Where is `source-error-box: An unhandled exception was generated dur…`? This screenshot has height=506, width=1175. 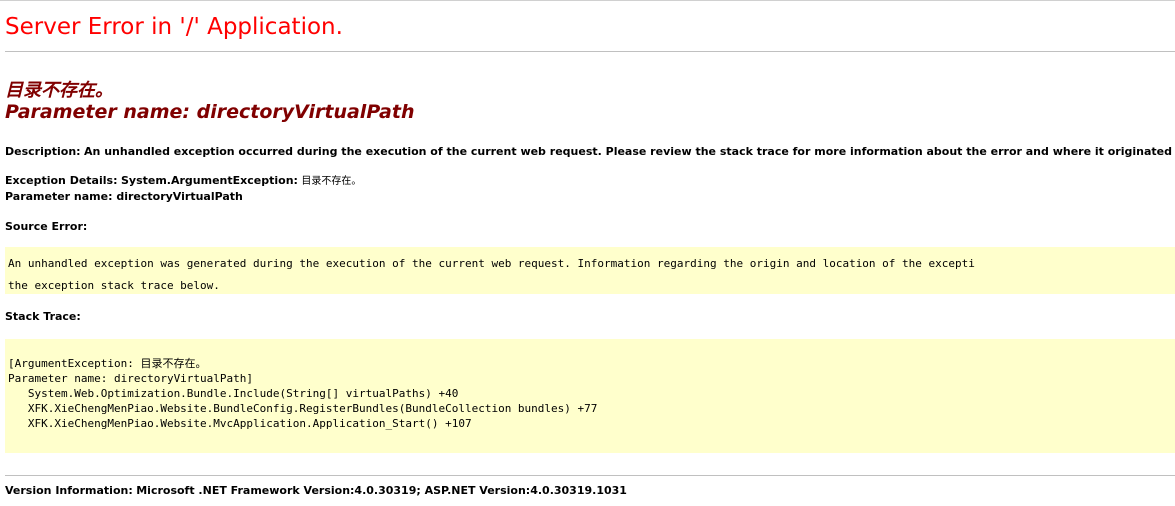
source-error-box: An unhandled exception was generated dur… is located at coordinates (590, 270).